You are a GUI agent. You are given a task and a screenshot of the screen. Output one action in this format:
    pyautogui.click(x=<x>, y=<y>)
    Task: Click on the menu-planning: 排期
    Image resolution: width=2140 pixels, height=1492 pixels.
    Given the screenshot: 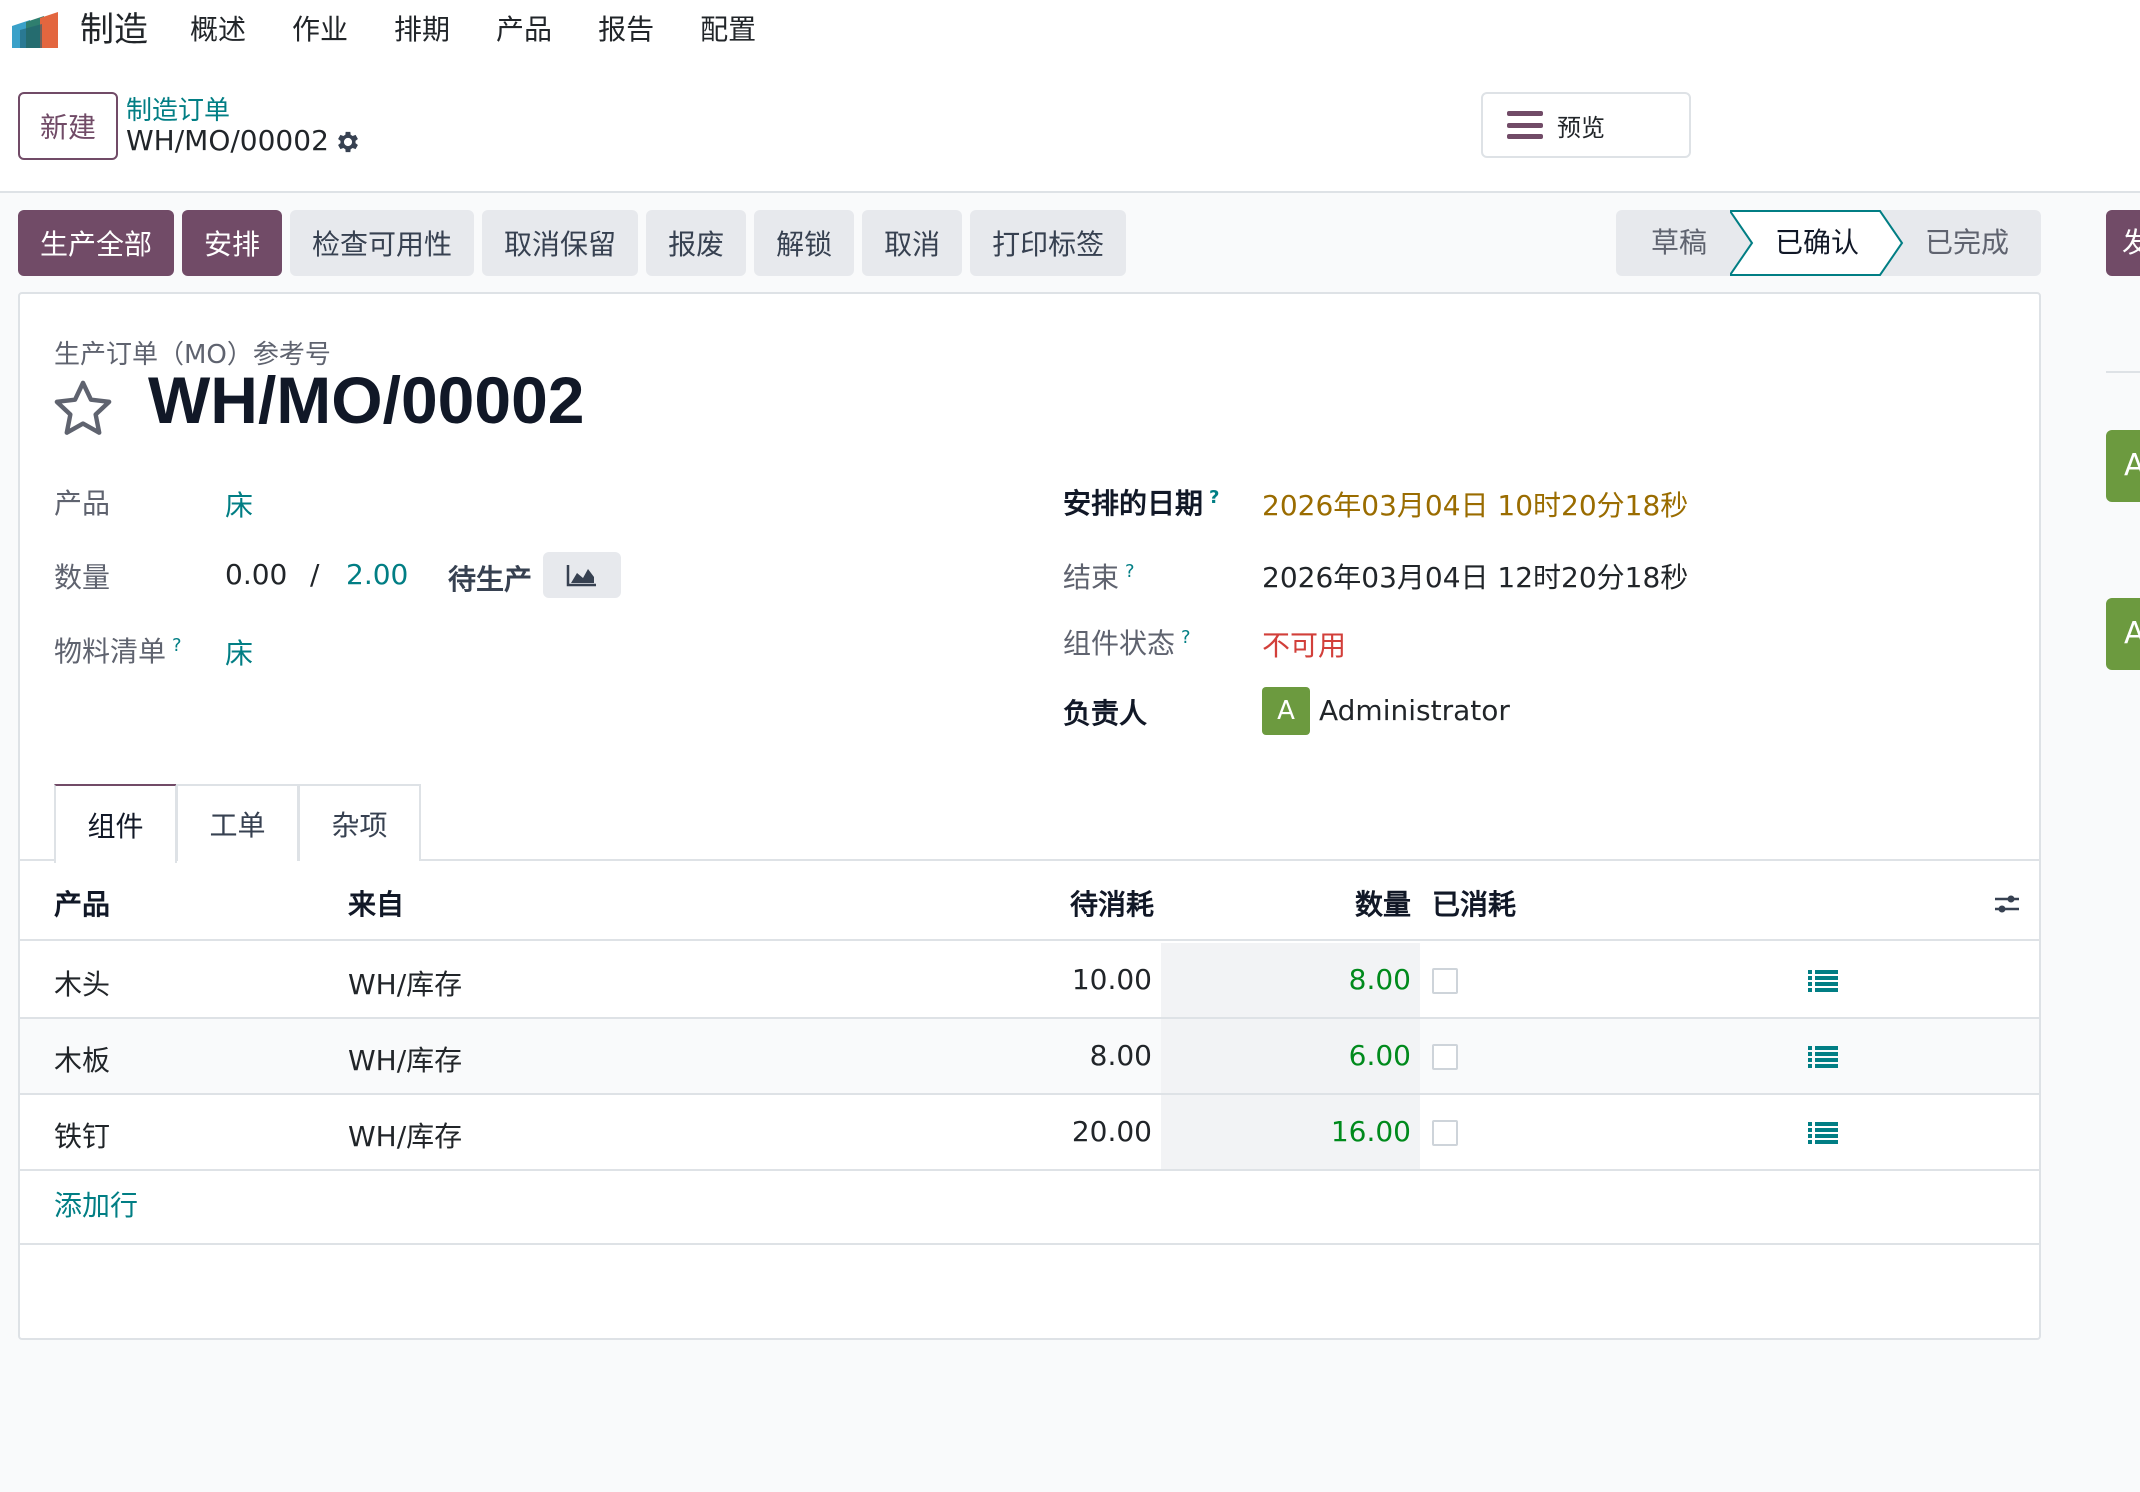 What is the action you would take?
    pyautogui.click(x=422, y=30)
    